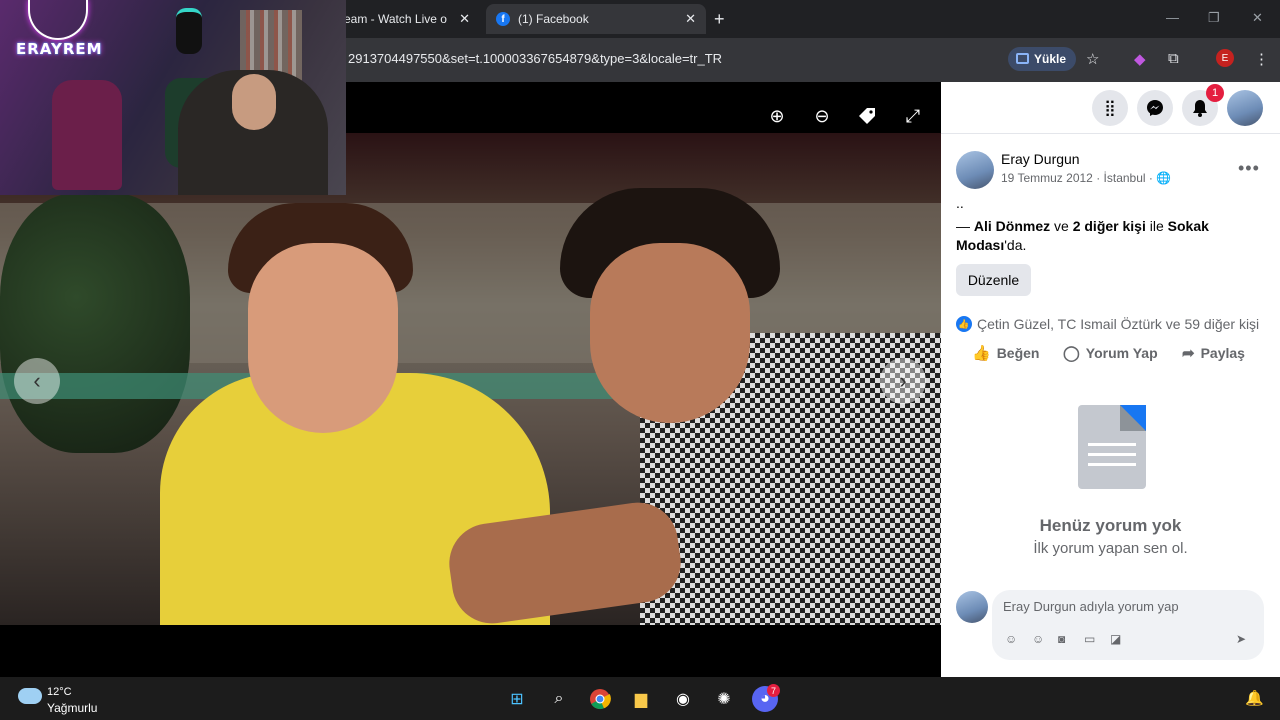  What do you see at coordinates (1249, 168) in the screenshot?
I see `post-options-icon: •••` at bounding box center [1249, 168].